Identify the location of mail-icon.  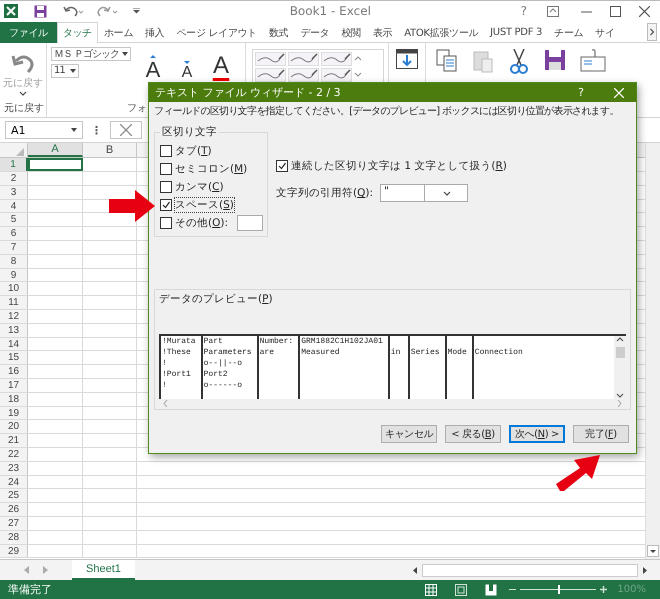
(593, 60).